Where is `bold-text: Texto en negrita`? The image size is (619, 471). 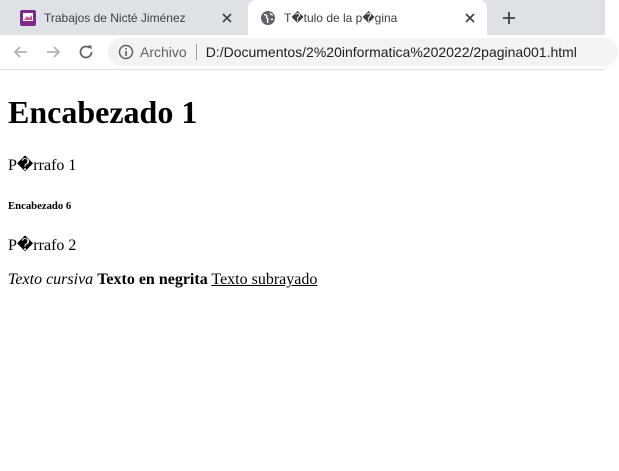
bold-text: Texto en negrita is located at coordinates (152, 279).